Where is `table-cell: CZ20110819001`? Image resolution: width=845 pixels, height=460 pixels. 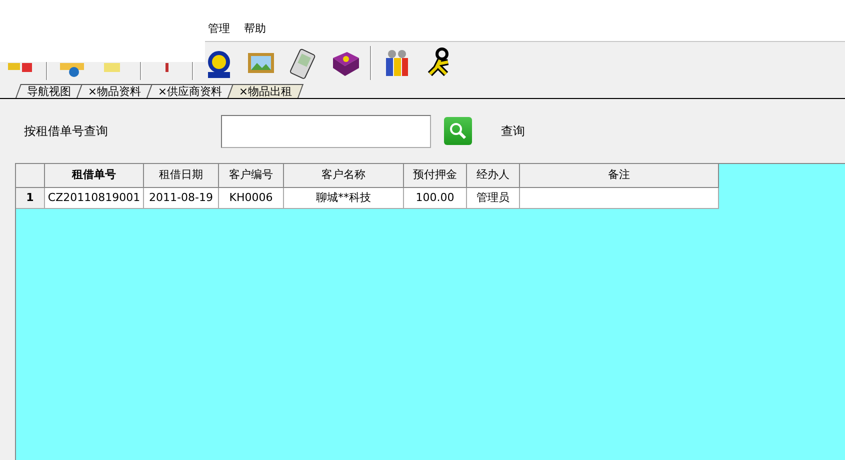
table-cell: CZ20110819001 is located at coordinates (94, 198).